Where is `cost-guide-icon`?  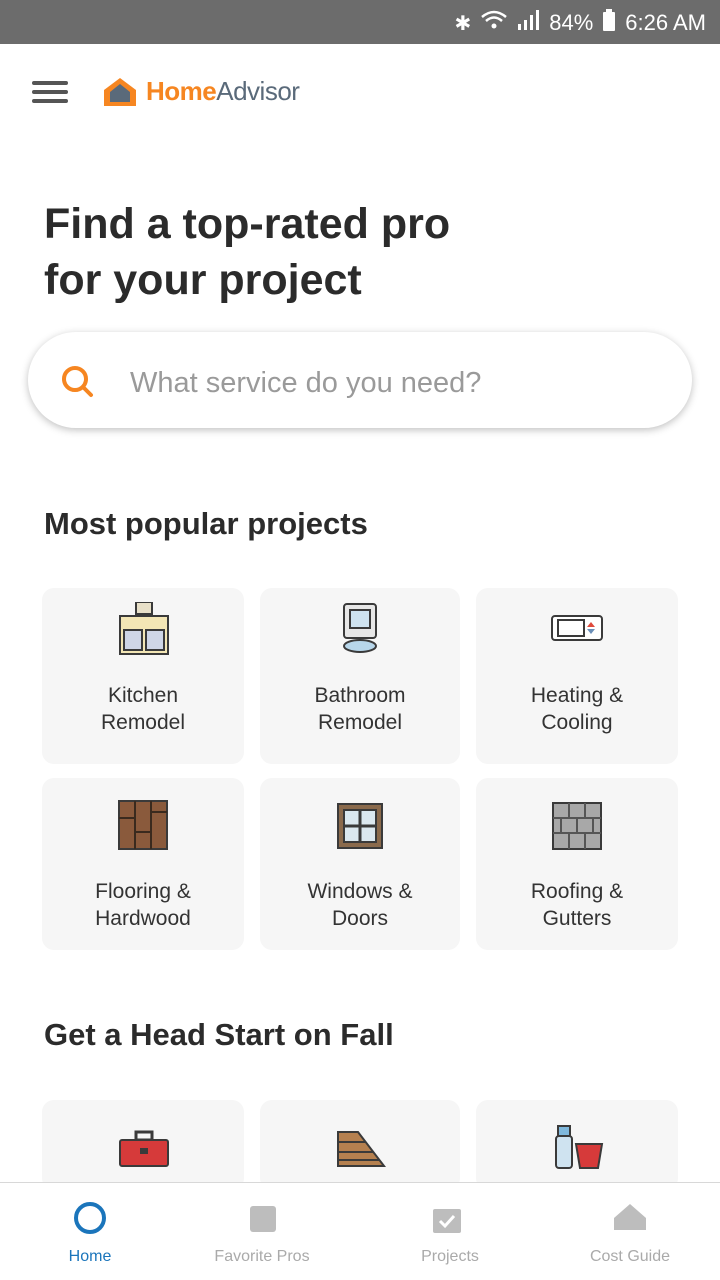 cost-guide-icon is located at coordinates (630, 1219).